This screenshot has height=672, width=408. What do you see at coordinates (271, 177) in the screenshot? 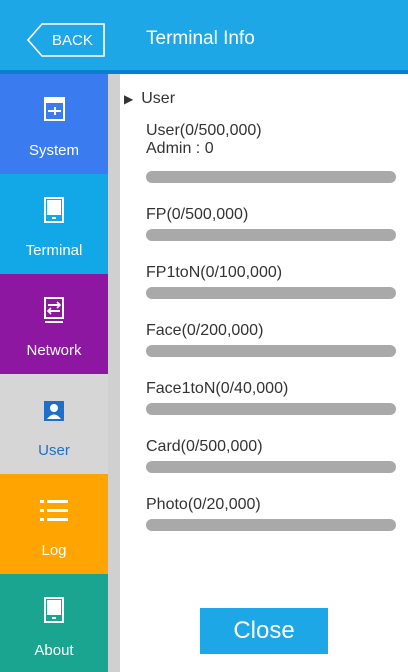
I see `progress-bar-user` at bounding box center [271, 177].